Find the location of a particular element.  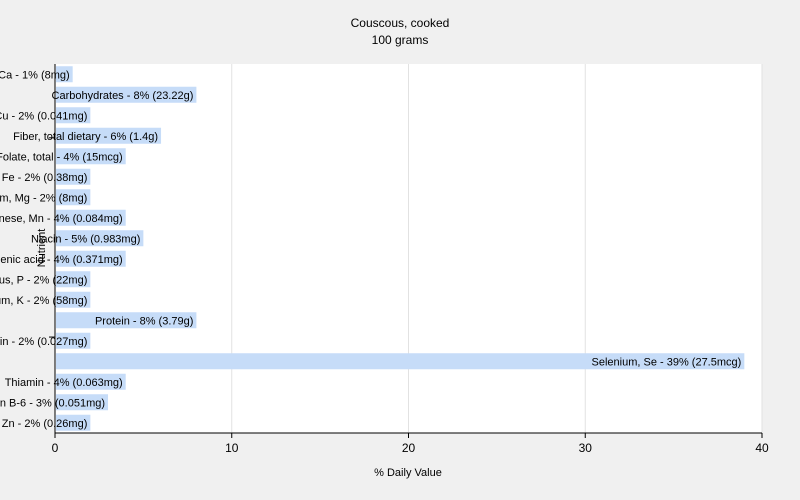

bar-label: Magnesium, Mg - 2% (8mg) is located at coordinates (43, 198).